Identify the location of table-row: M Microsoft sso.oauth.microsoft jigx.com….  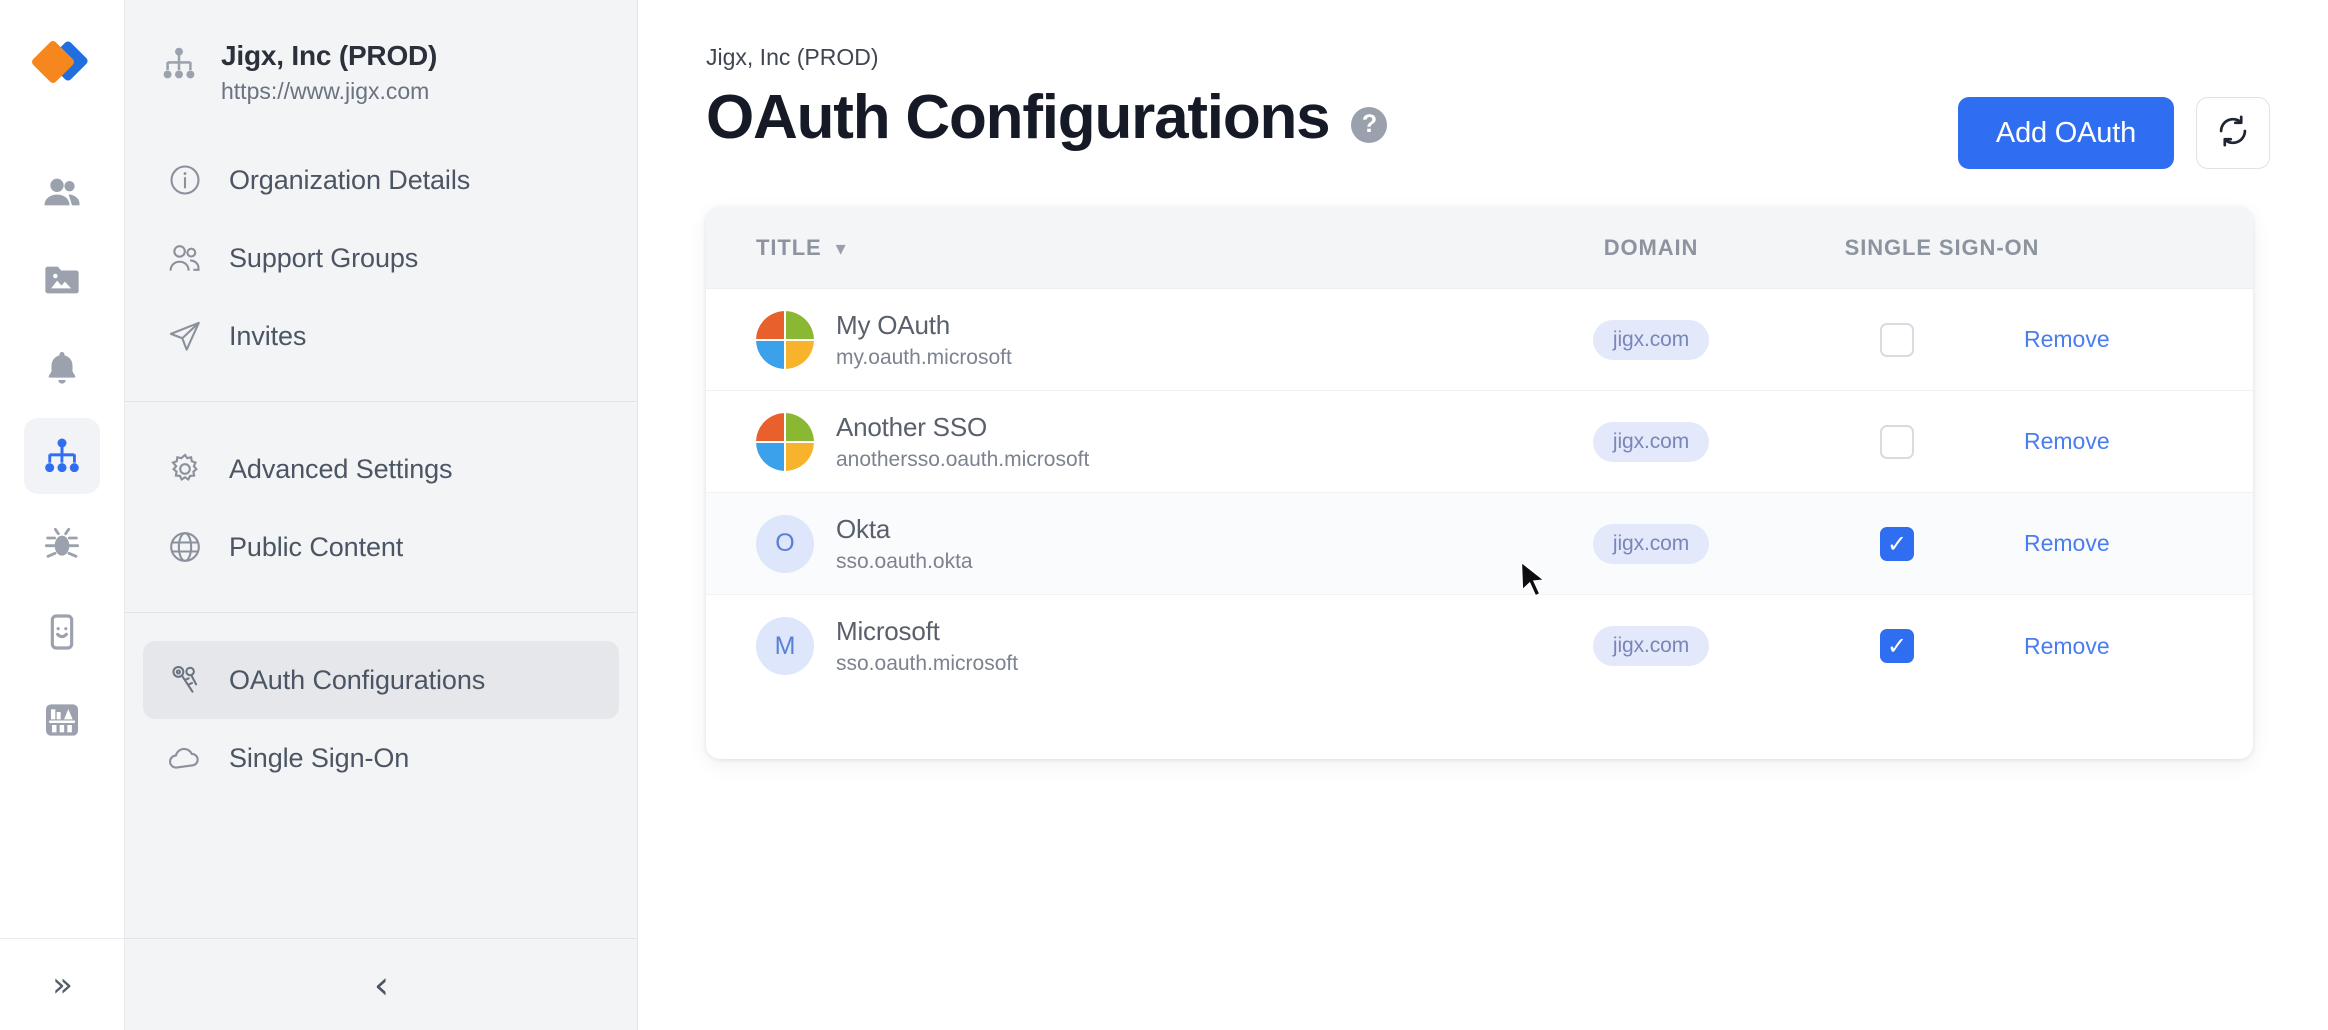
(1479, 646).